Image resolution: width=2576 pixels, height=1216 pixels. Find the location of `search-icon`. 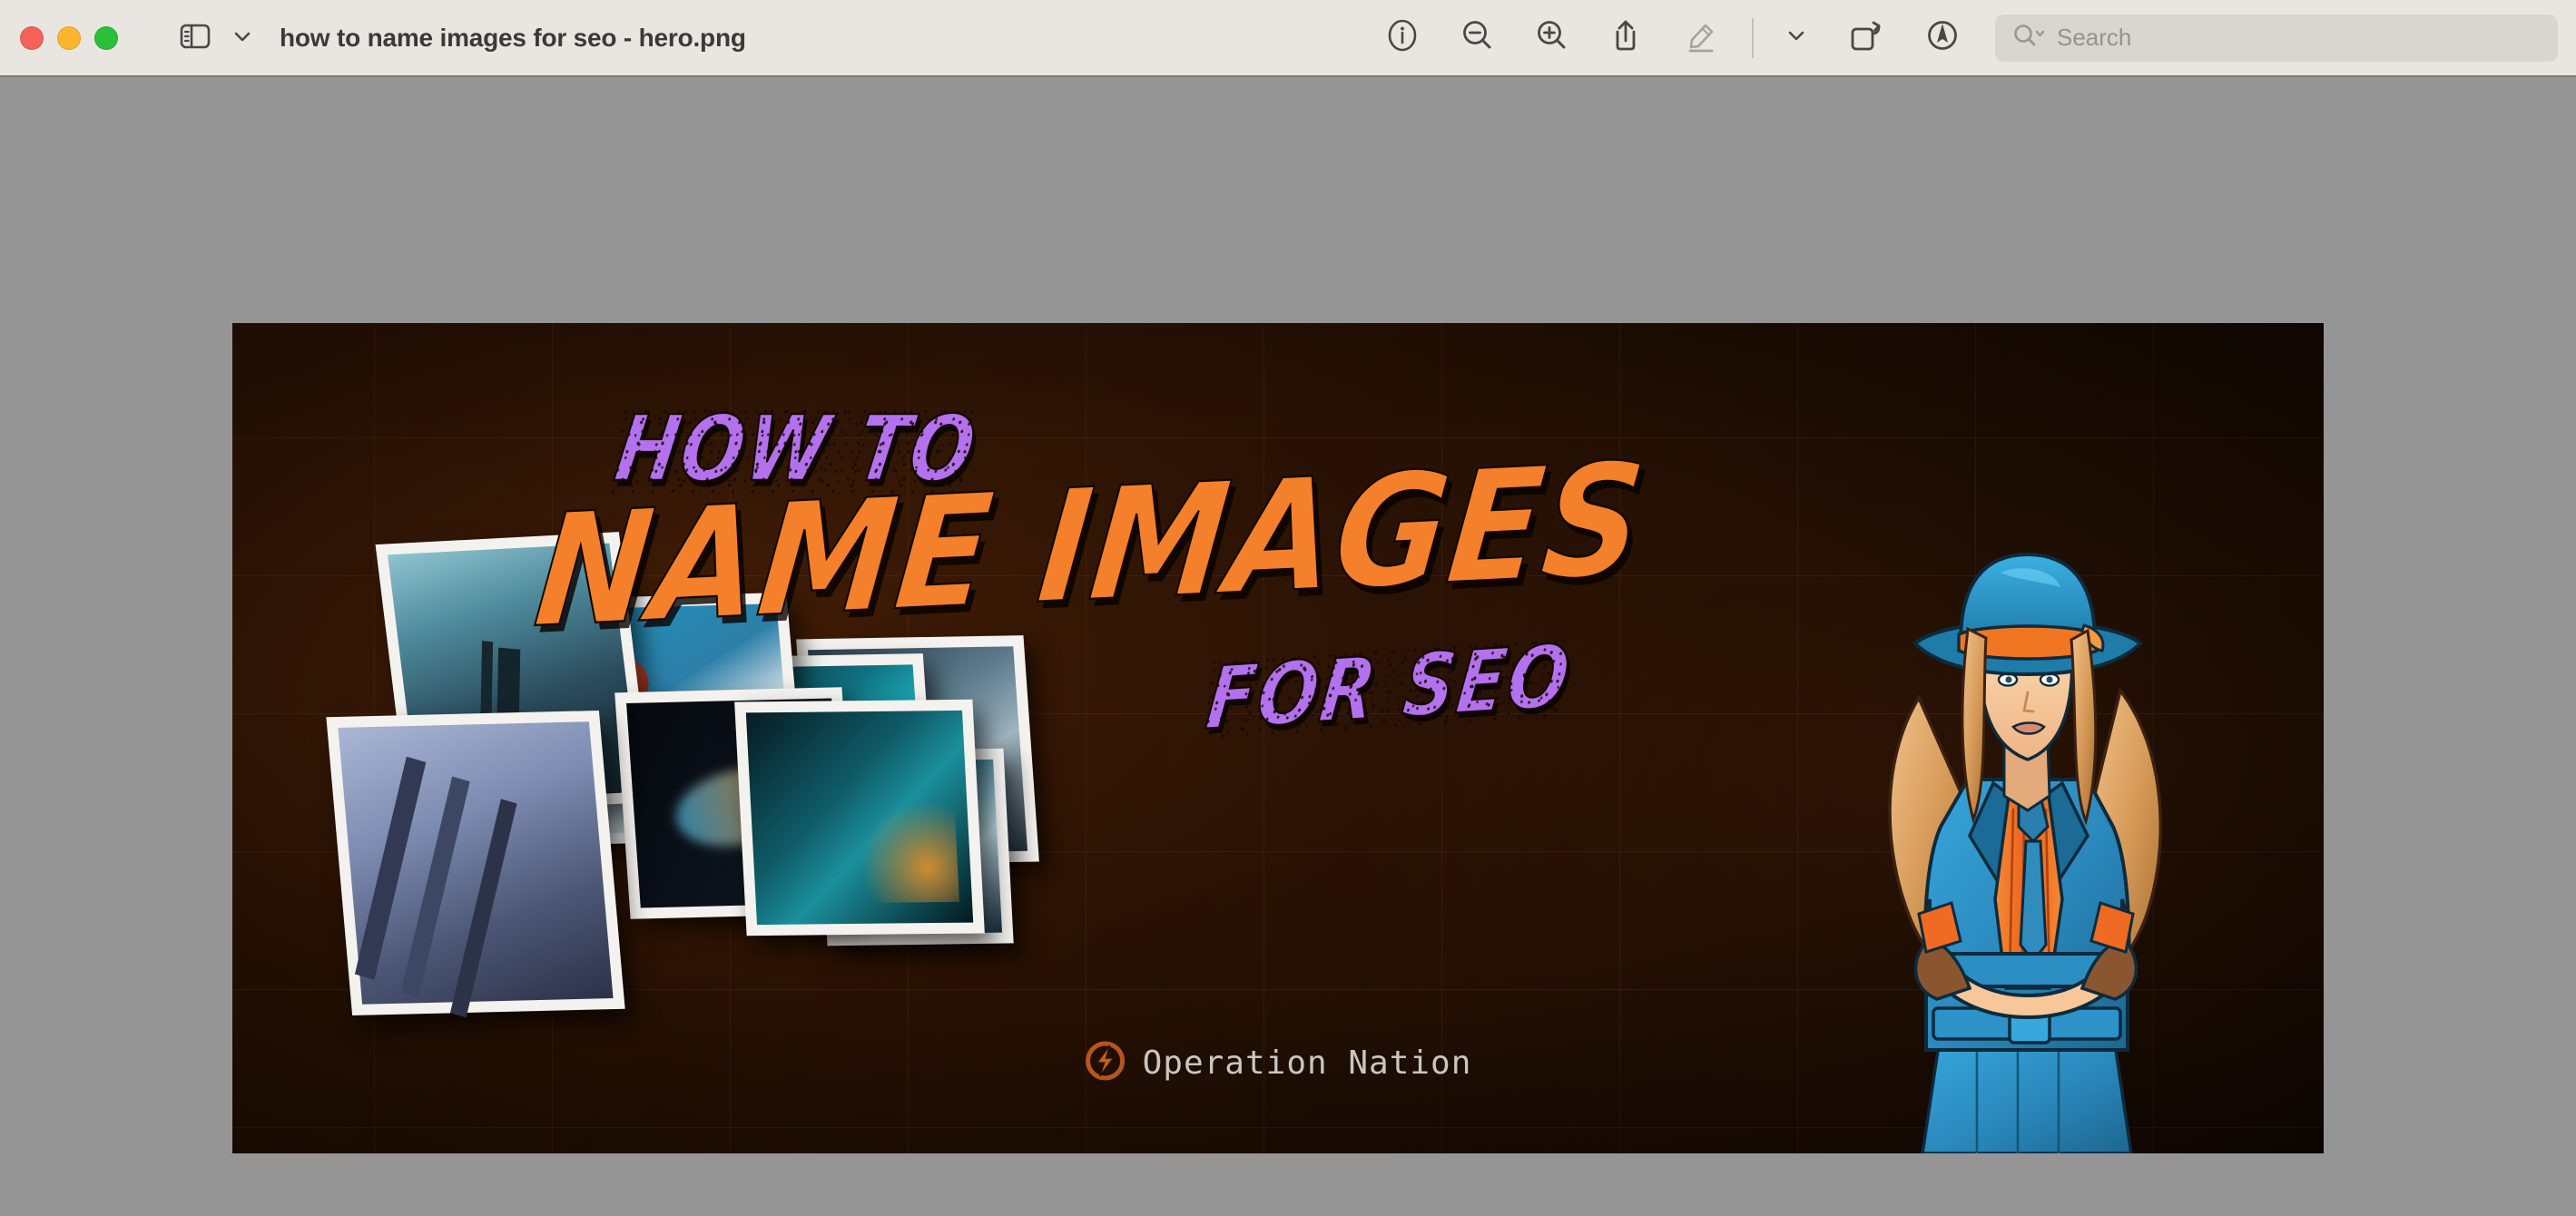

search-icon is located at coordinates (2028, 38).